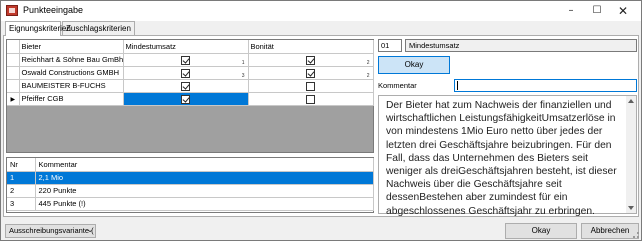 This screenshot has width=642, height=241. I want to click on kommentar-cell: 220 Punkte, so click(204, 191).